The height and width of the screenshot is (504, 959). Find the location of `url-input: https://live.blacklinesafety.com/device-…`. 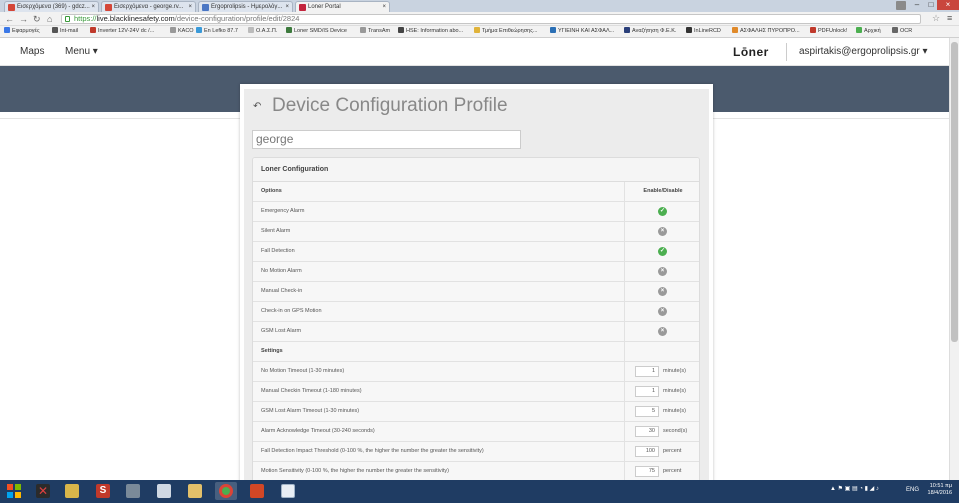

url-input: https://live.blacklinesafety.com/device-… is located at coordinates (491, 19).